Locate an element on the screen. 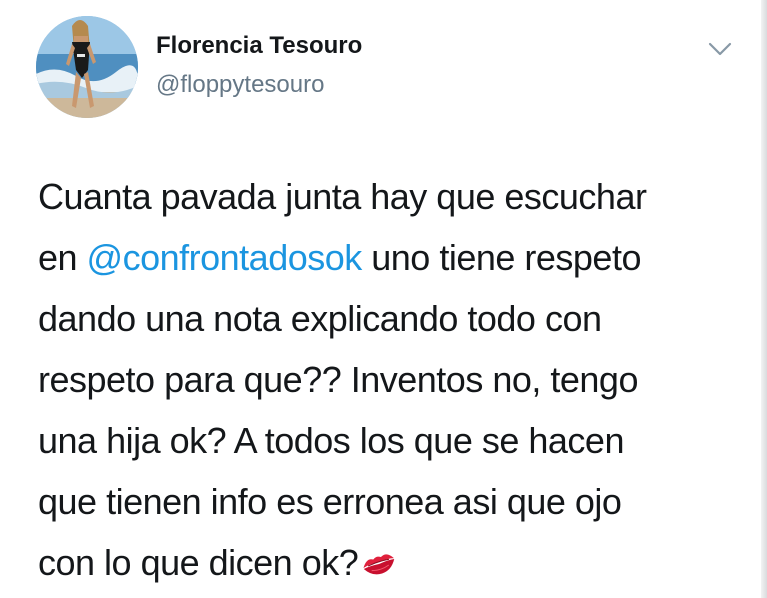  display-name: Florencia Tesouro is located at coordinates (259, 46).